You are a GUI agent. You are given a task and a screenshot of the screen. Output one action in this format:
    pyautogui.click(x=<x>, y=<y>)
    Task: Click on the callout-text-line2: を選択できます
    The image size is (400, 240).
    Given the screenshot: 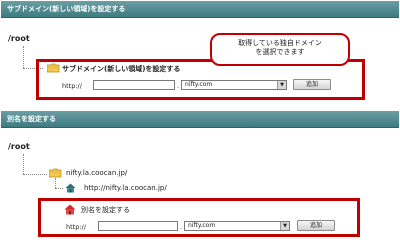 What is the action you would take?
    pyautogui.click(x=280, y=52)
    